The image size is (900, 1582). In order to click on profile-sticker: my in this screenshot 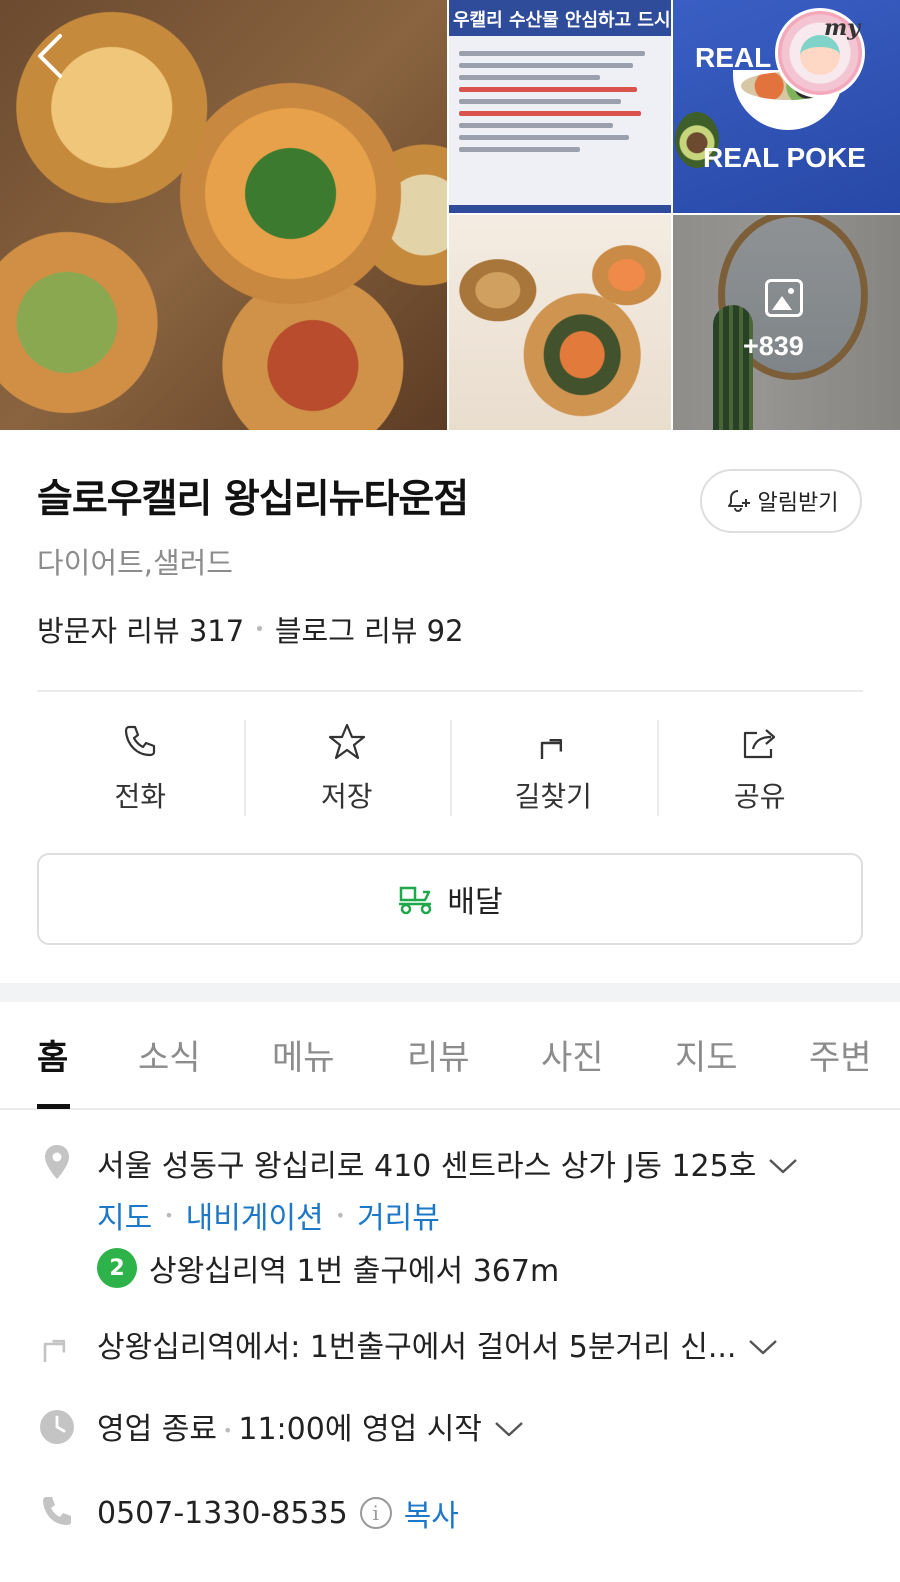, I will do `click(820, 53)`.